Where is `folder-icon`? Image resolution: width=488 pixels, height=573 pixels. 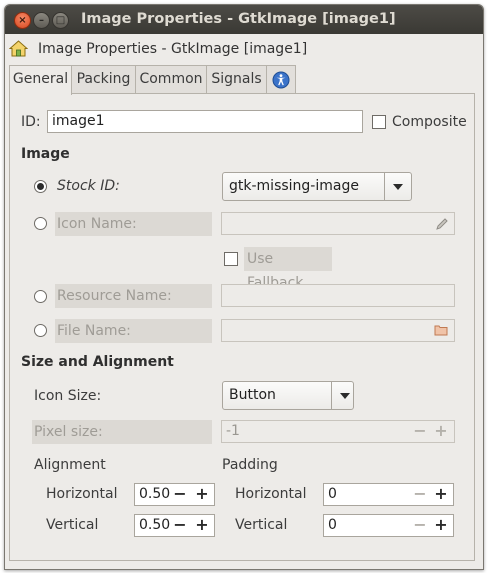 folder-icon is located at coordinates (441, 330).